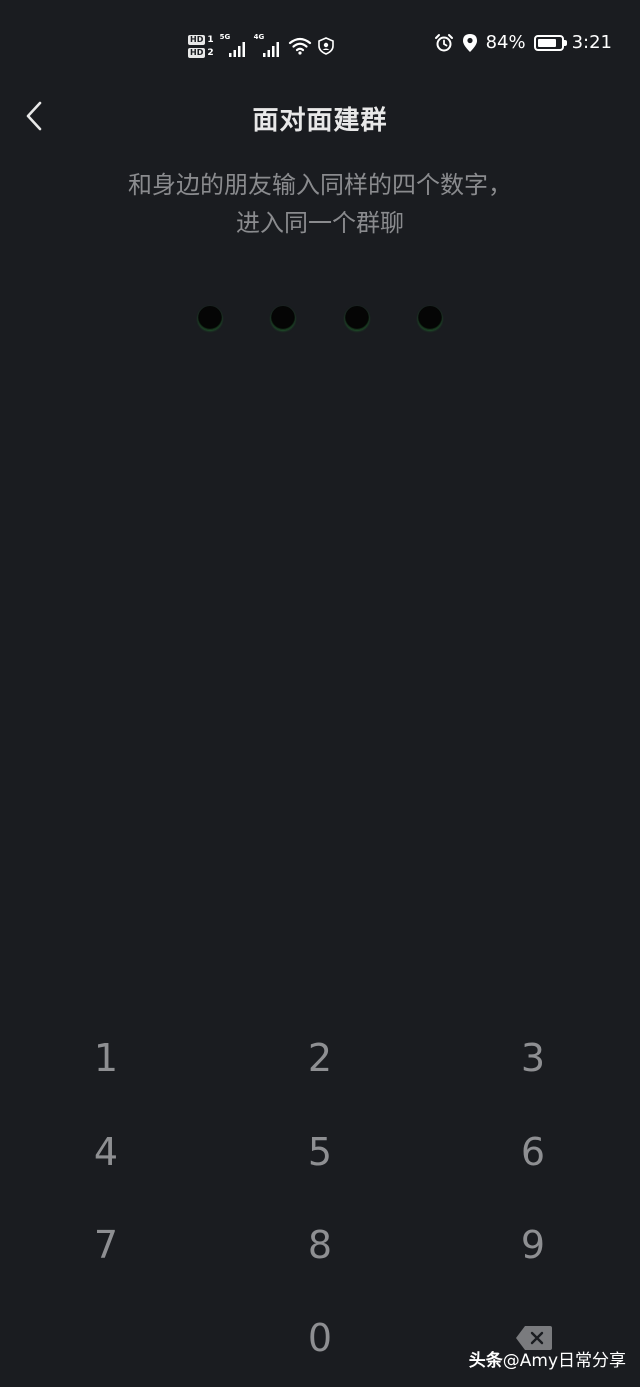 This screenshot has height=1387, width=640. Describe the element at coordinates (320, 121) in the screenshot. I see `page-title: 面对面建群` at that location.